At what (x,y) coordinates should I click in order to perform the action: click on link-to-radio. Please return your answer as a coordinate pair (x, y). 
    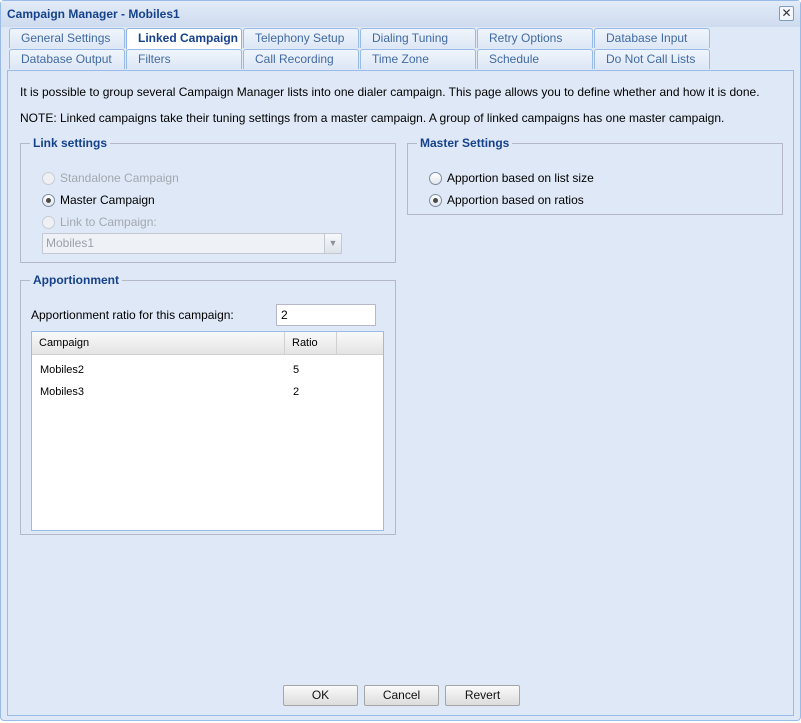
    Looking at the image, I should click on (48, 222).